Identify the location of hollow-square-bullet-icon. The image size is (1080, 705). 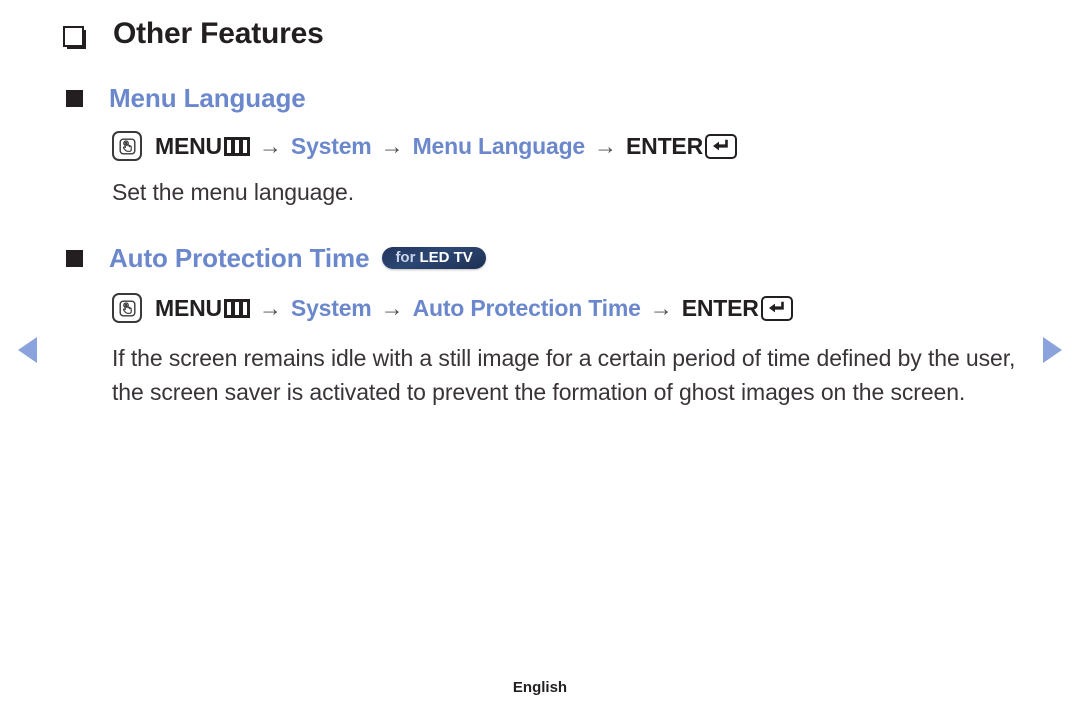
(73, 36).